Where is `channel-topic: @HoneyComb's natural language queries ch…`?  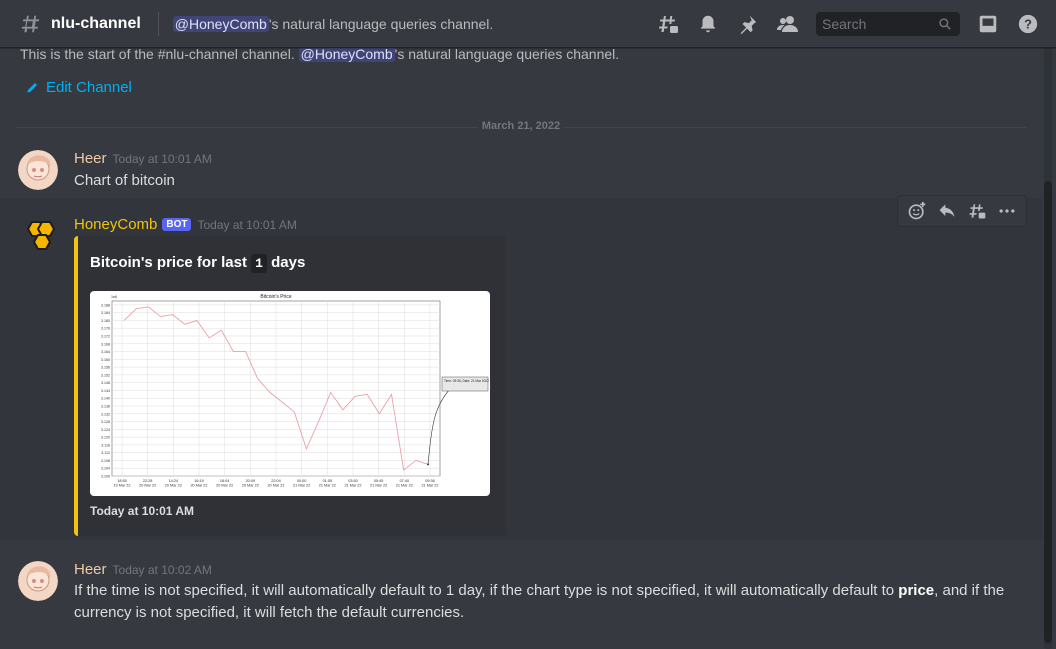 channel-topic: @HoneyComb's natural language queries ch… is located at coordinates (333, 23).